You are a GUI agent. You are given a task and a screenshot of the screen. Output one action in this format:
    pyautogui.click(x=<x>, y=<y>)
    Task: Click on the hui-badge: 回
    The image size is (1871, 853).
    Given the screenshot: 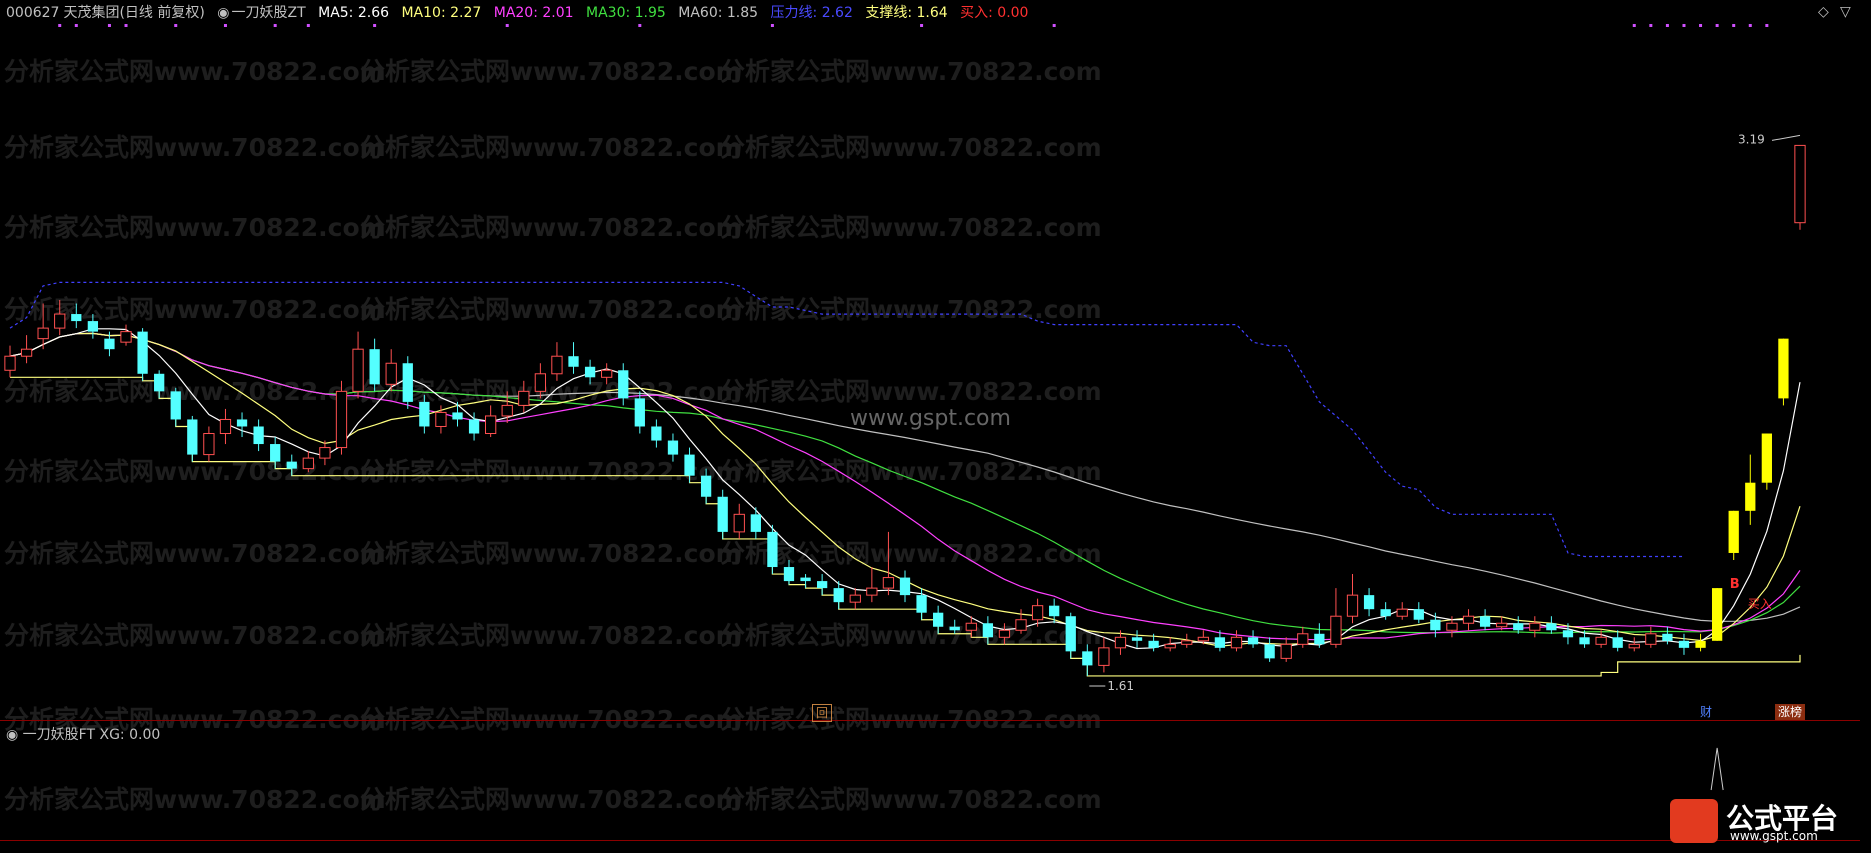 What is the action you would take?
    pyautogui.click(x=822, y=713)
    